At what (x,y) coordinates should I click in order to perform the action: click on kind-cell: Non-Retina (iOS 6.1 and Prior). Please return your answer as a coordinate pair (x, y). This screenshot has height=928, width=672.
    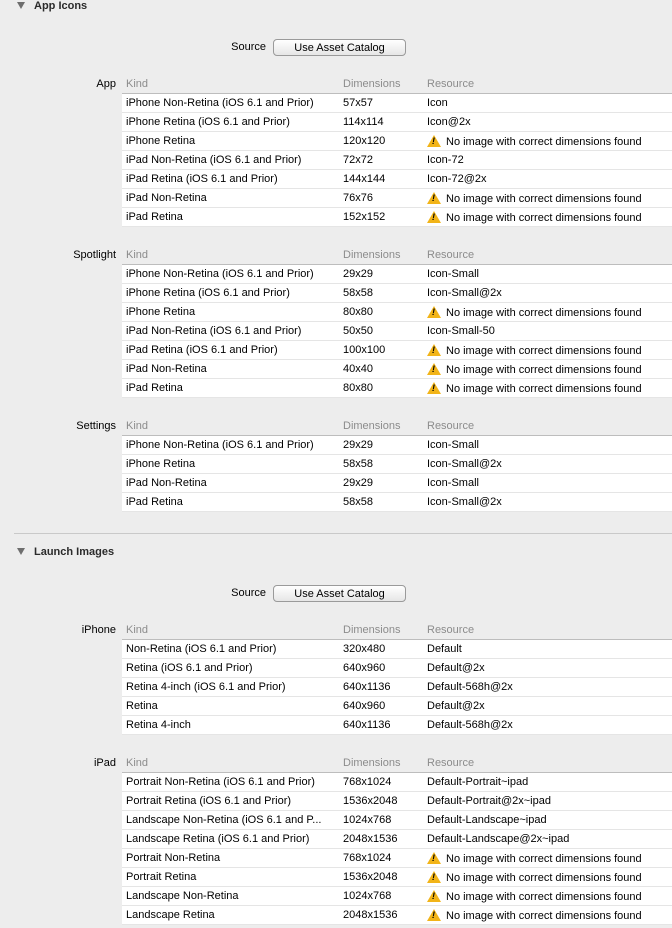
    Looking at the image, I should click on (201, 649).